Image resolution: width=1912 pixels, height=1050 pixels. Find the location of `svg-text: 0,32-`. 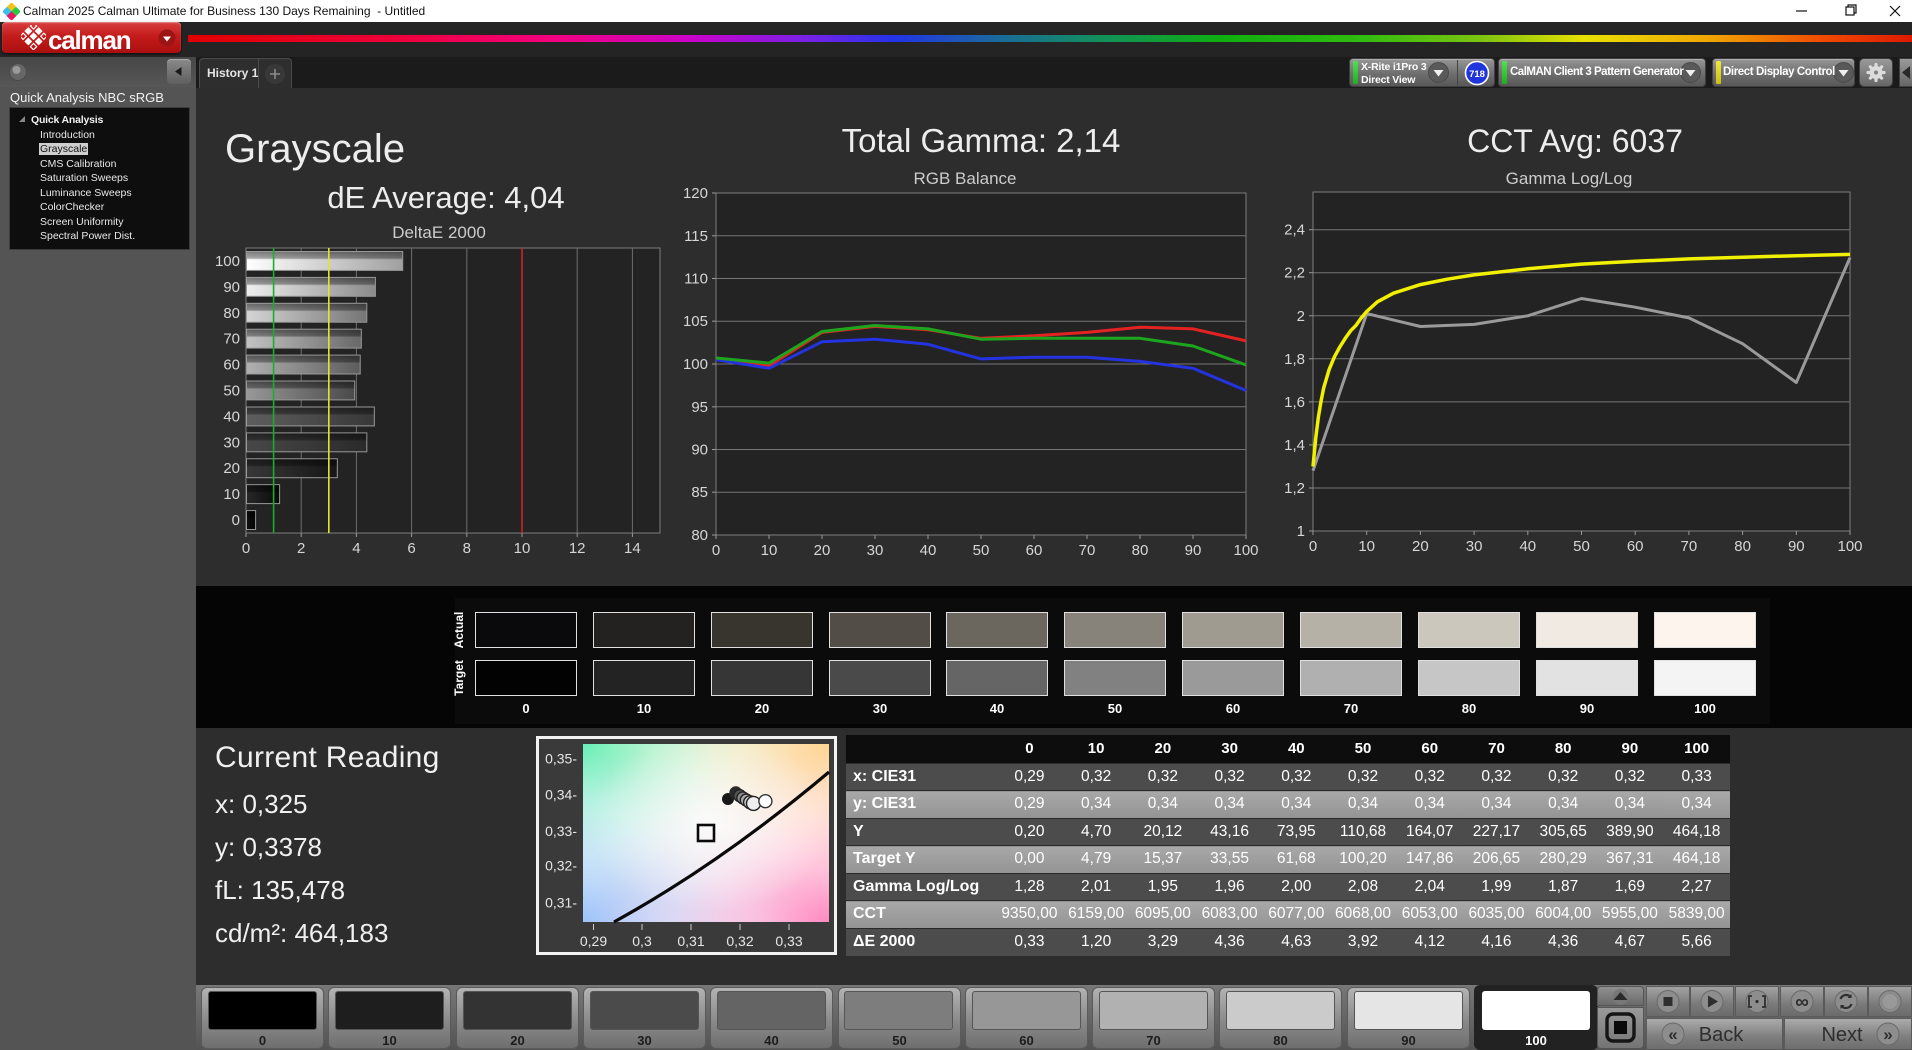

svg-text: 0,32- is located at coordinates (561, 865).